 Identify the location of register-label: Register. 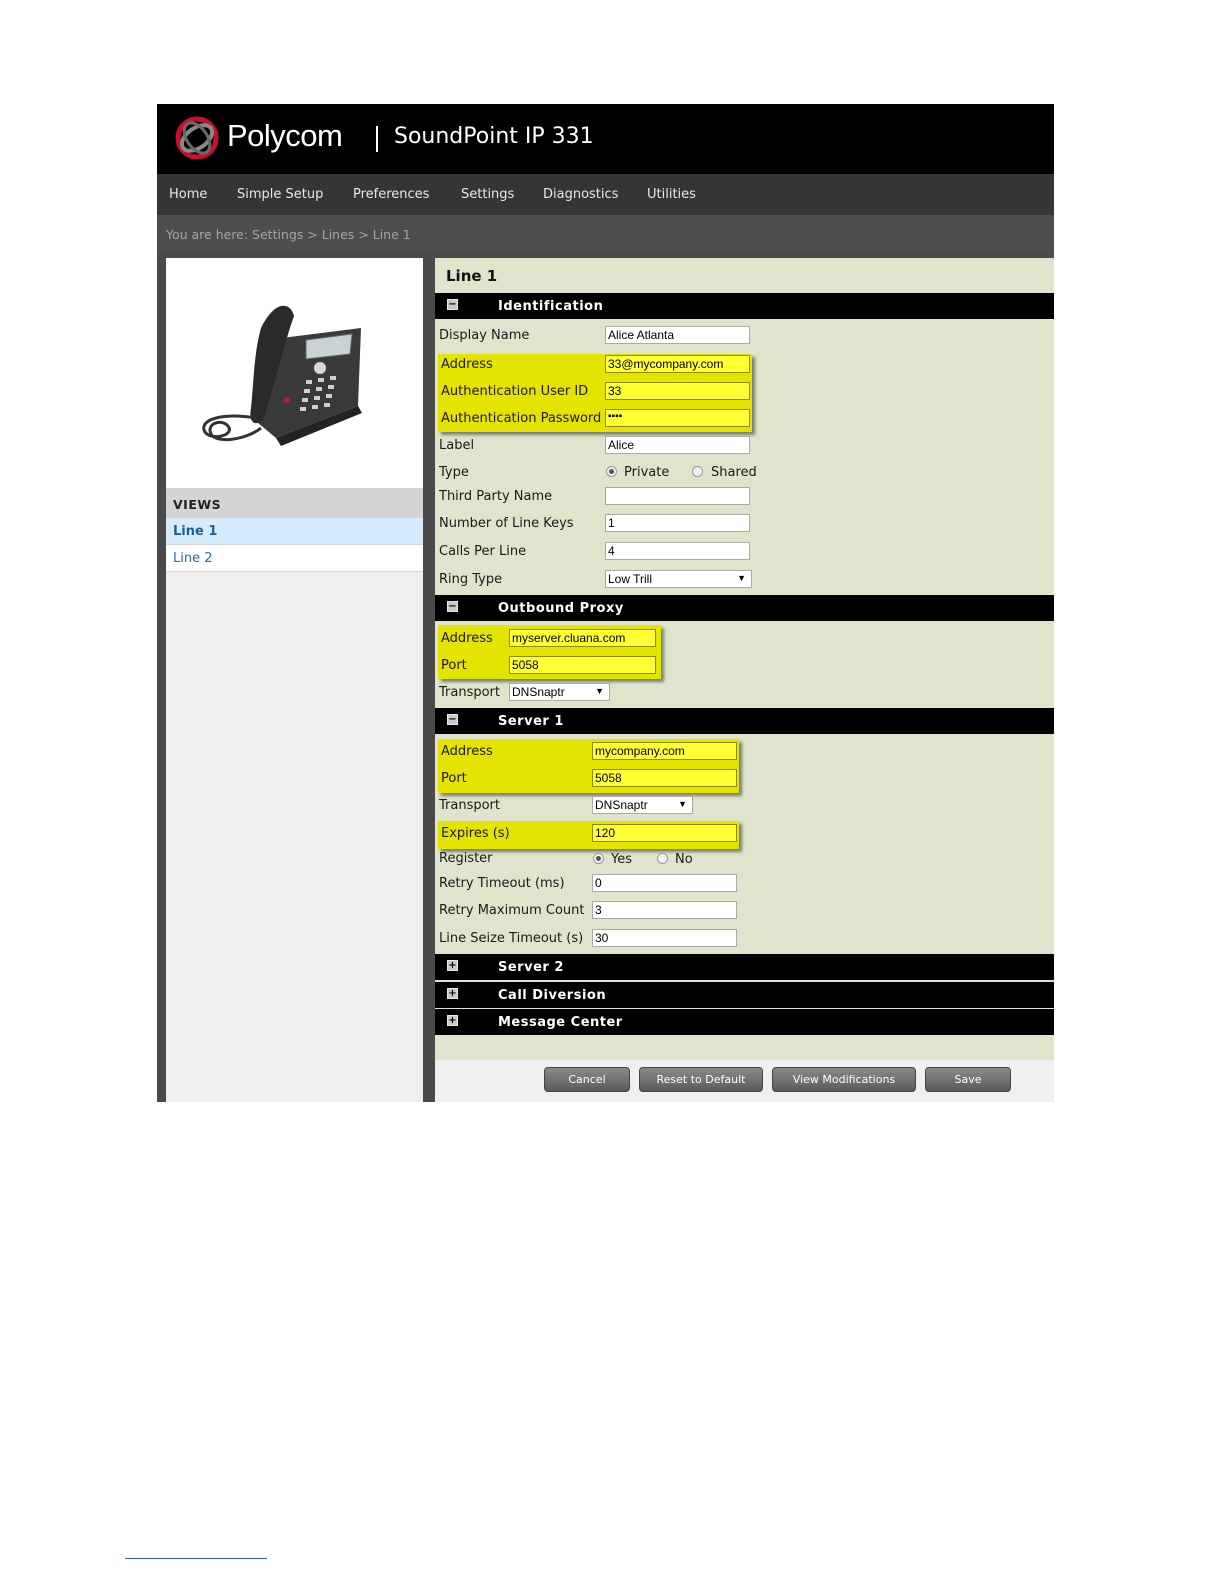
(466, 858).